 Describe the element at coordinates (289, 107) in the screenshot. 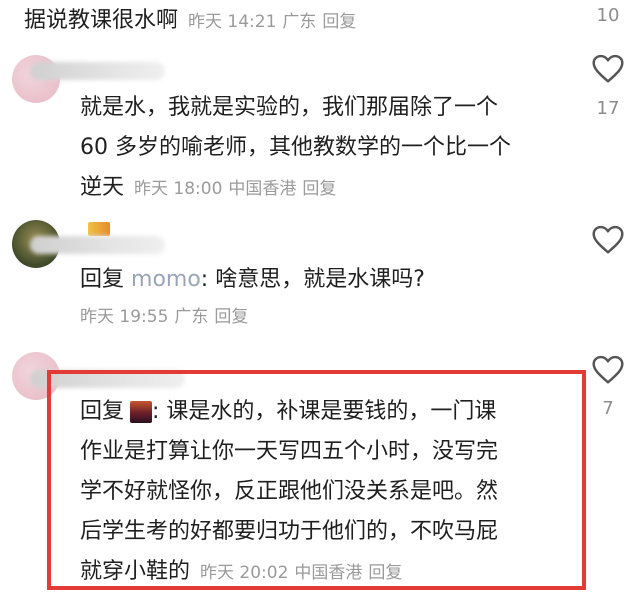

I see `comment-text-line: 就是水，我就是实验的，我们那届除了一个` at that location.